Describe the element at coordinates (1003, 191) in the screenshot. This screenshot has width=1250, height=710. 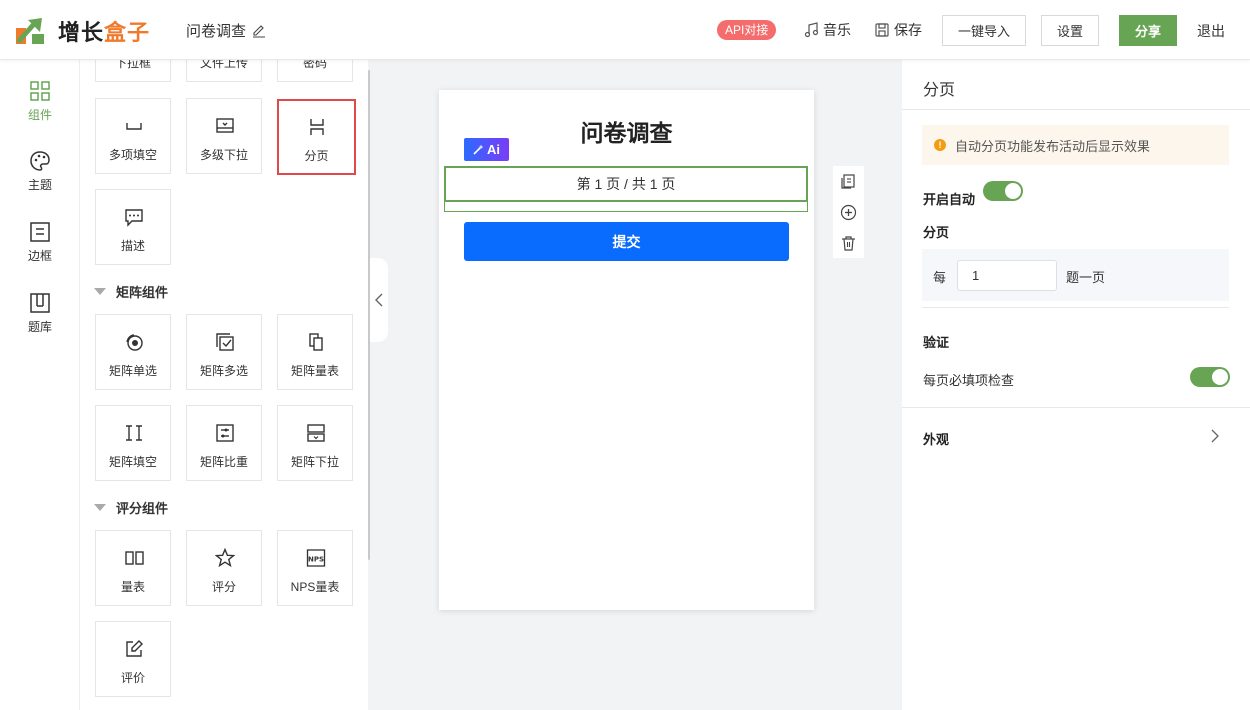
I see `auto-toggle` at that location.